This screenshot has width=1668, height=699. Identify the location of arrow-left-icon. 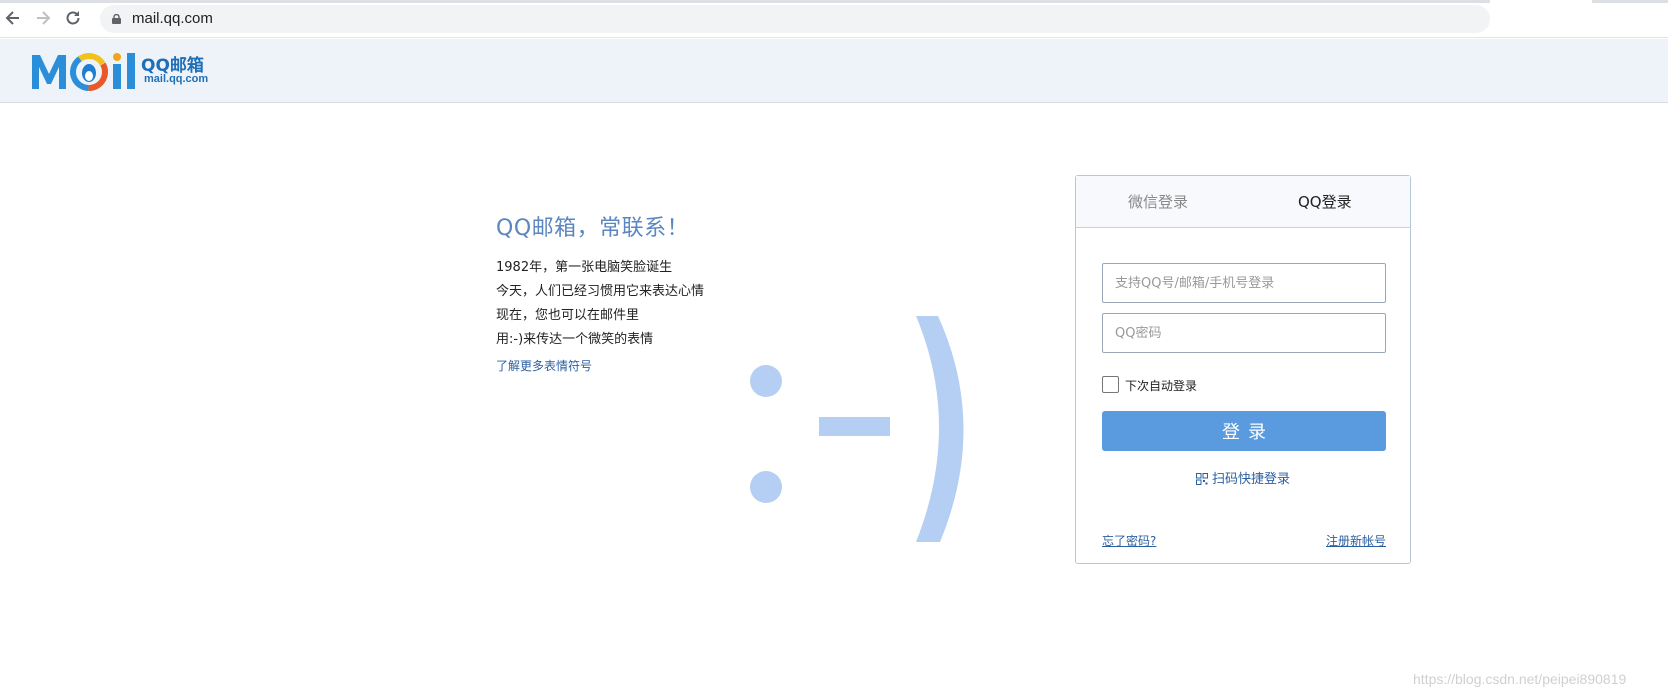
(12, 18).